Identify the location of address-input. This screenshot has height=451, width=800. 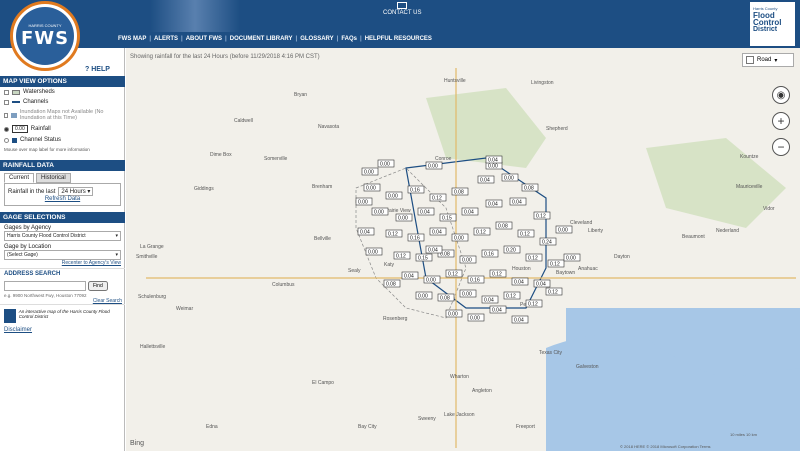
(45, 286).